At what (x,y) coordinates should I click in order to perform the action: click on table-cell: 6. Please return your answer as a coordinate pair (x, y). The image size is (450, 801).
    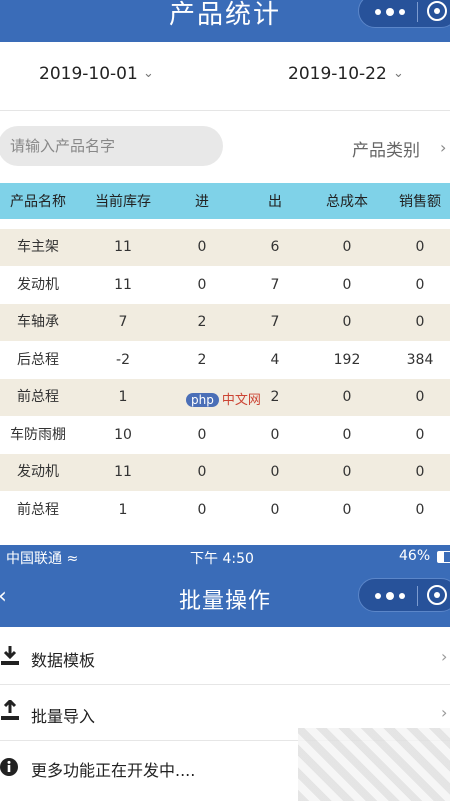
    Looking at the image, I should click on (275, 247).